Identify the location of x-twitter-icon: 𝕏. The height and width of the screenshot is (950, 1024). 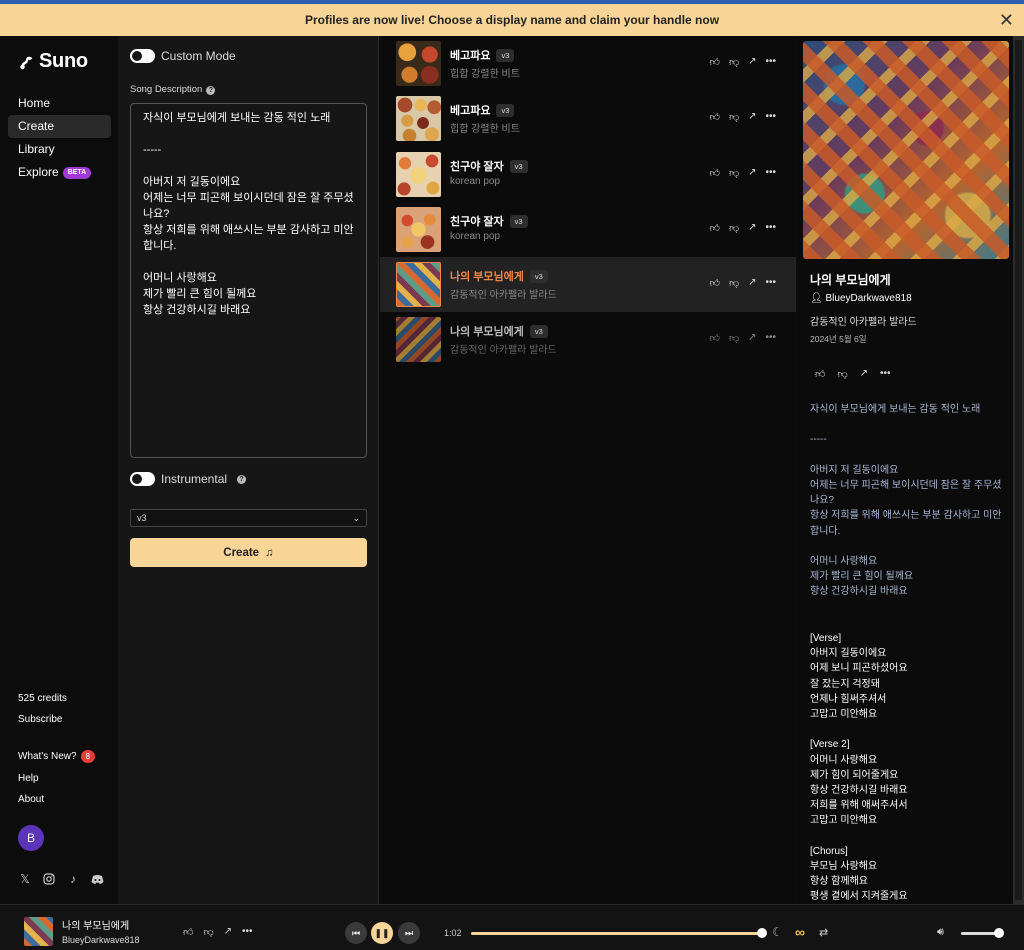
(25, 879).